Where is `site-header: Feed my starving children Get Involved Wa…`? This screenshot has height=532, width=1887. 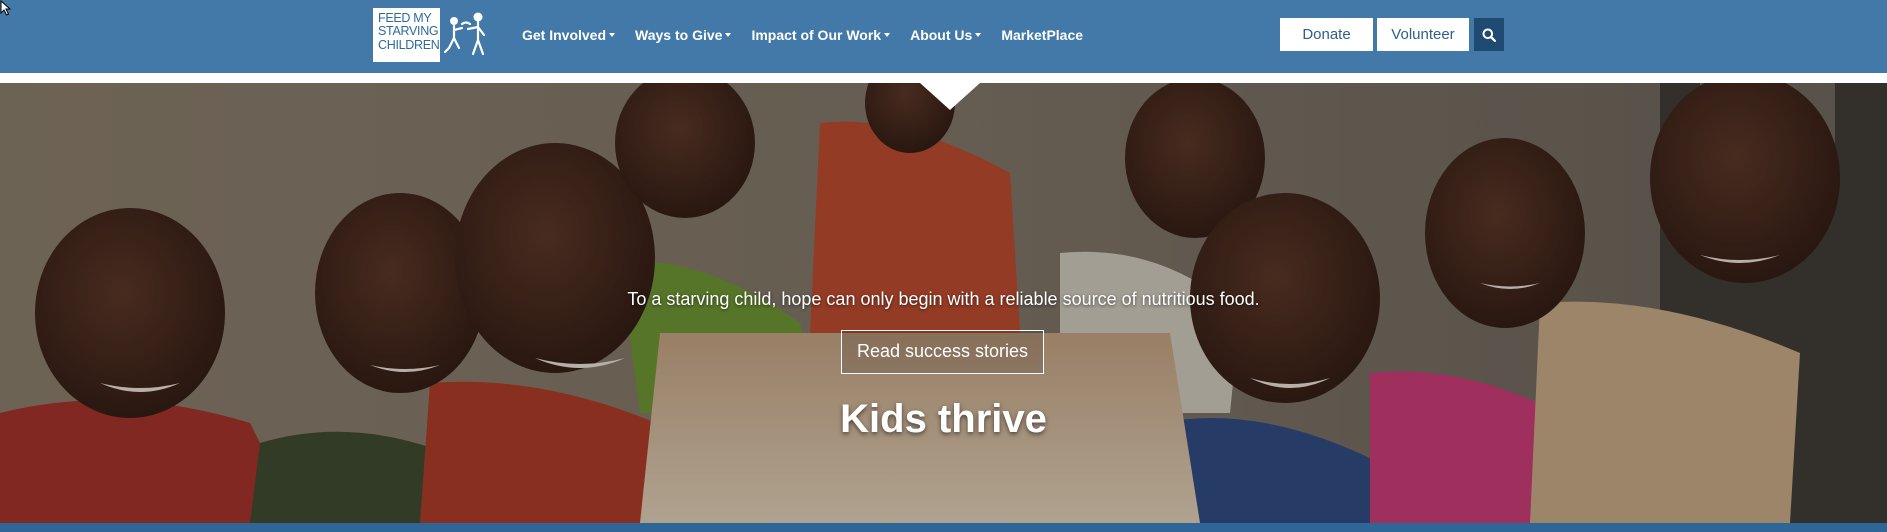 site-header: Feed my starving children Get Involved Wa… is located at coordinates (943, 36).